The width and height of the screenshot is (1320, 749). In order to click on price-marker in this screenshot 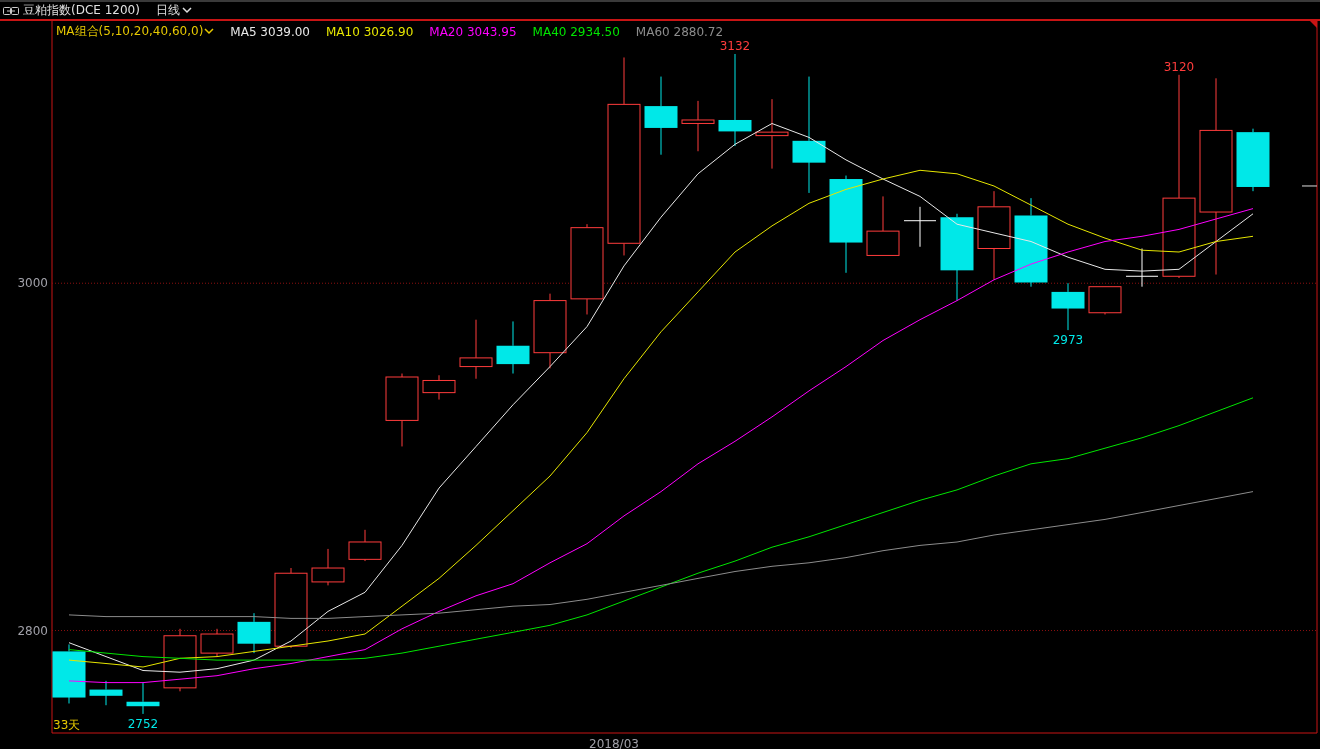, I will do `click(1309, 186)`.